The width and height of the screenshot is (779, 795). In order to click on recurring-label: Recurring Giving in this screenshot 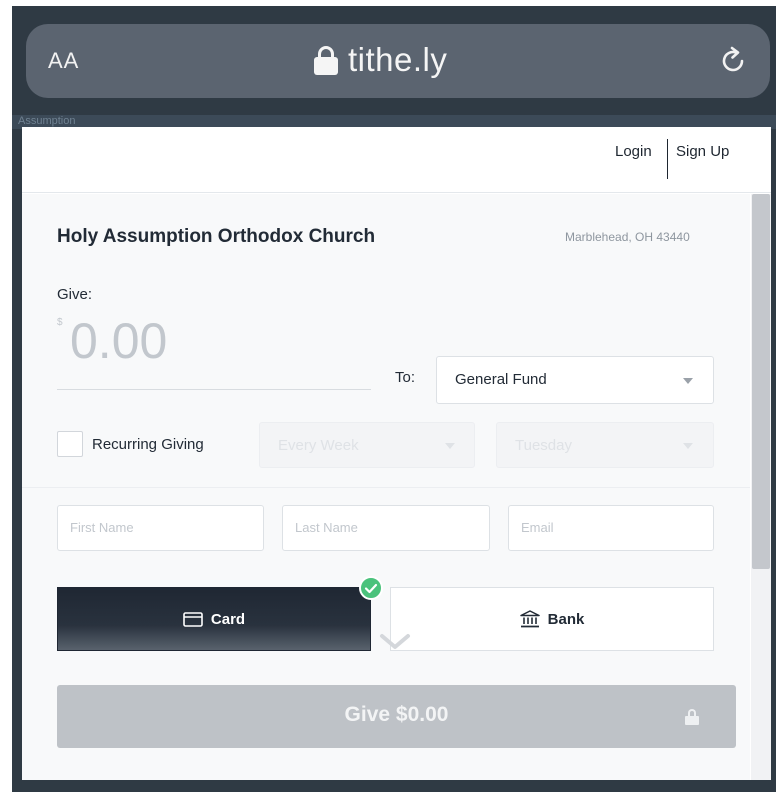, I will do `click(148, 444)`.